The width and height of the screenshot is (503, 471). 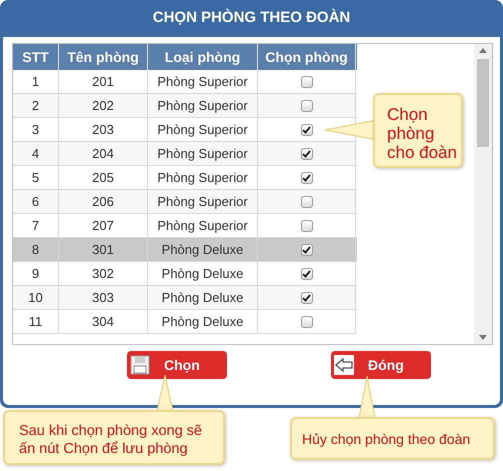 I want to click on table-cell: 5, so click(x=36, y=177).